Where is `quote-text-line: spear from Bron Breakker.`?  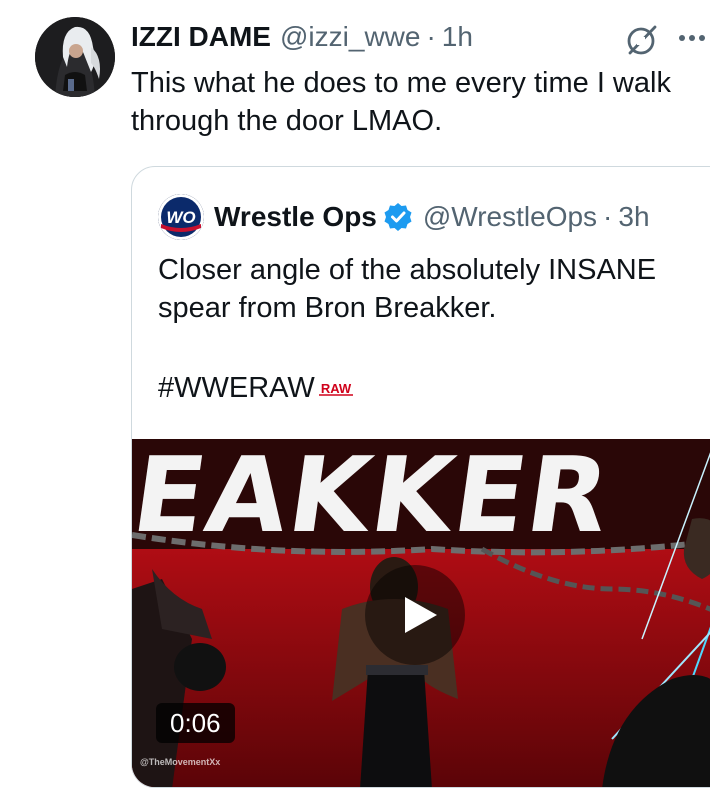
quote-text-line: spear from Bron Breakker. is located at coordinates (327, 308).